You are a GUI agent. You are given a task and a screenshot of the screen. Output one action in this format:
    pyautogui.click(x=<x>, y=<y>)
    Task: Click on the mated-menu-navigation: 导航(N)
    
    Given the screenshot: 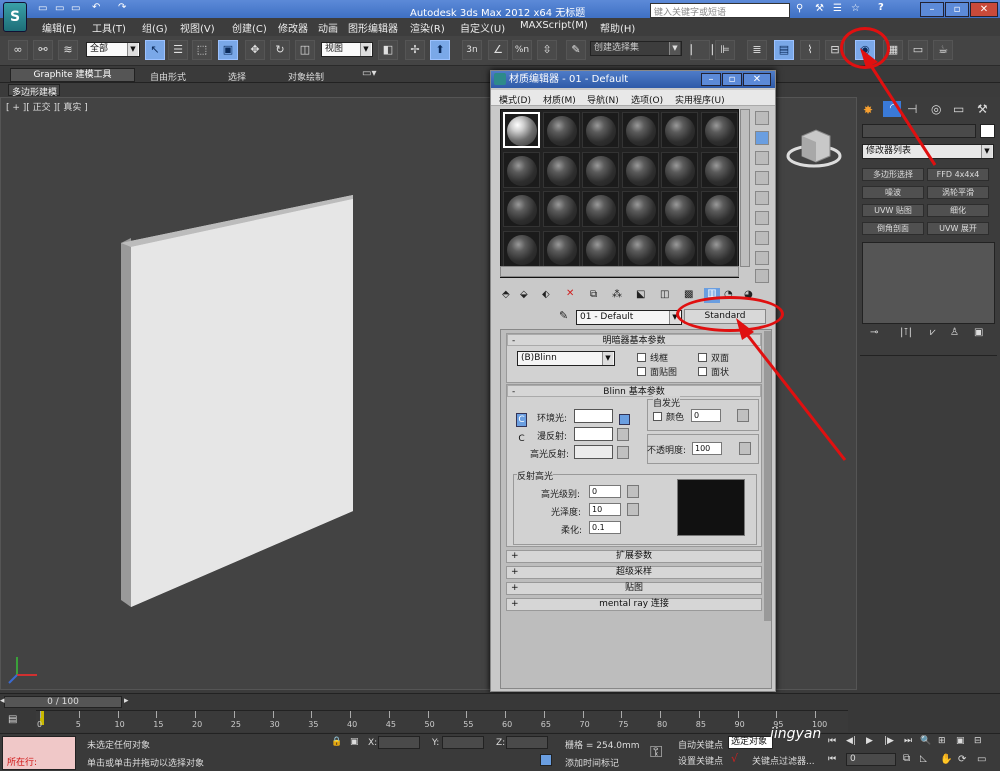 What is the action you would take?
    pyautogui.click(x=603, y=99)
    